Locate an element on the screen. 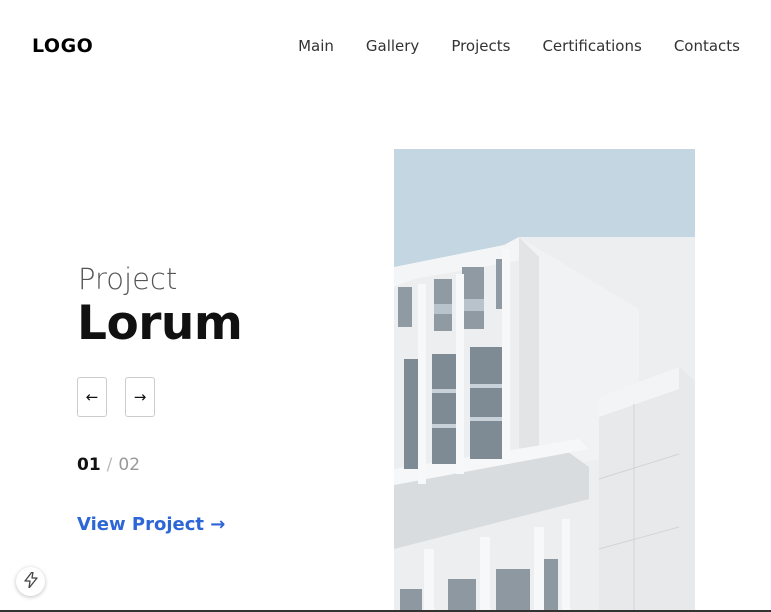 The width and height of the screenshot is (771, 612). lightning-icon is located at coordinates (30, 581).